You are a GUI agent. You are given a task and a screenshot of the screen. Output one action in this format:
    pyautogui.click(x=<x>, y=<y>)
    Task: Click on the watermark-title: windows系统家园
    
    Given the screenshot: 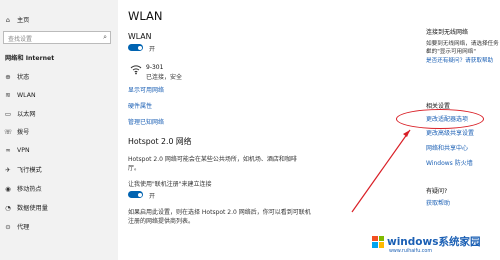 What is the action you would take?
    pyautogui.click(x=434, y=242)
    